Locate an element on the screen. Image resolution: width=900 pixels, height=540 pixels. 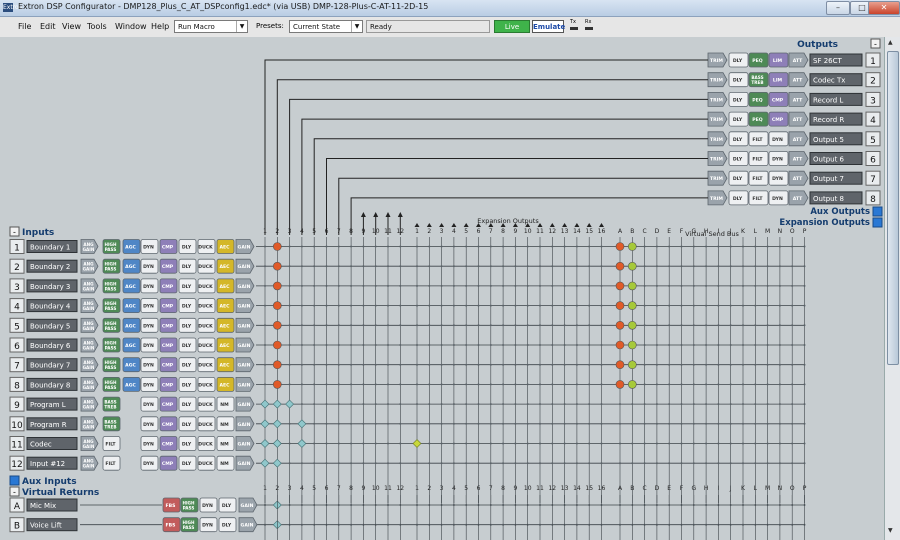
scroll-down-icon: ▼ is located at coordinates (890, 530).